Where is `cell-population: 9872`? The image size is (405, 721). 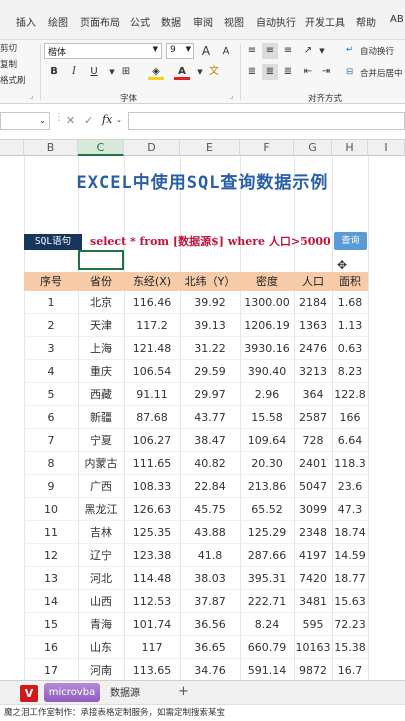
cell-population: 9872 is located at coordinates (313, 669).